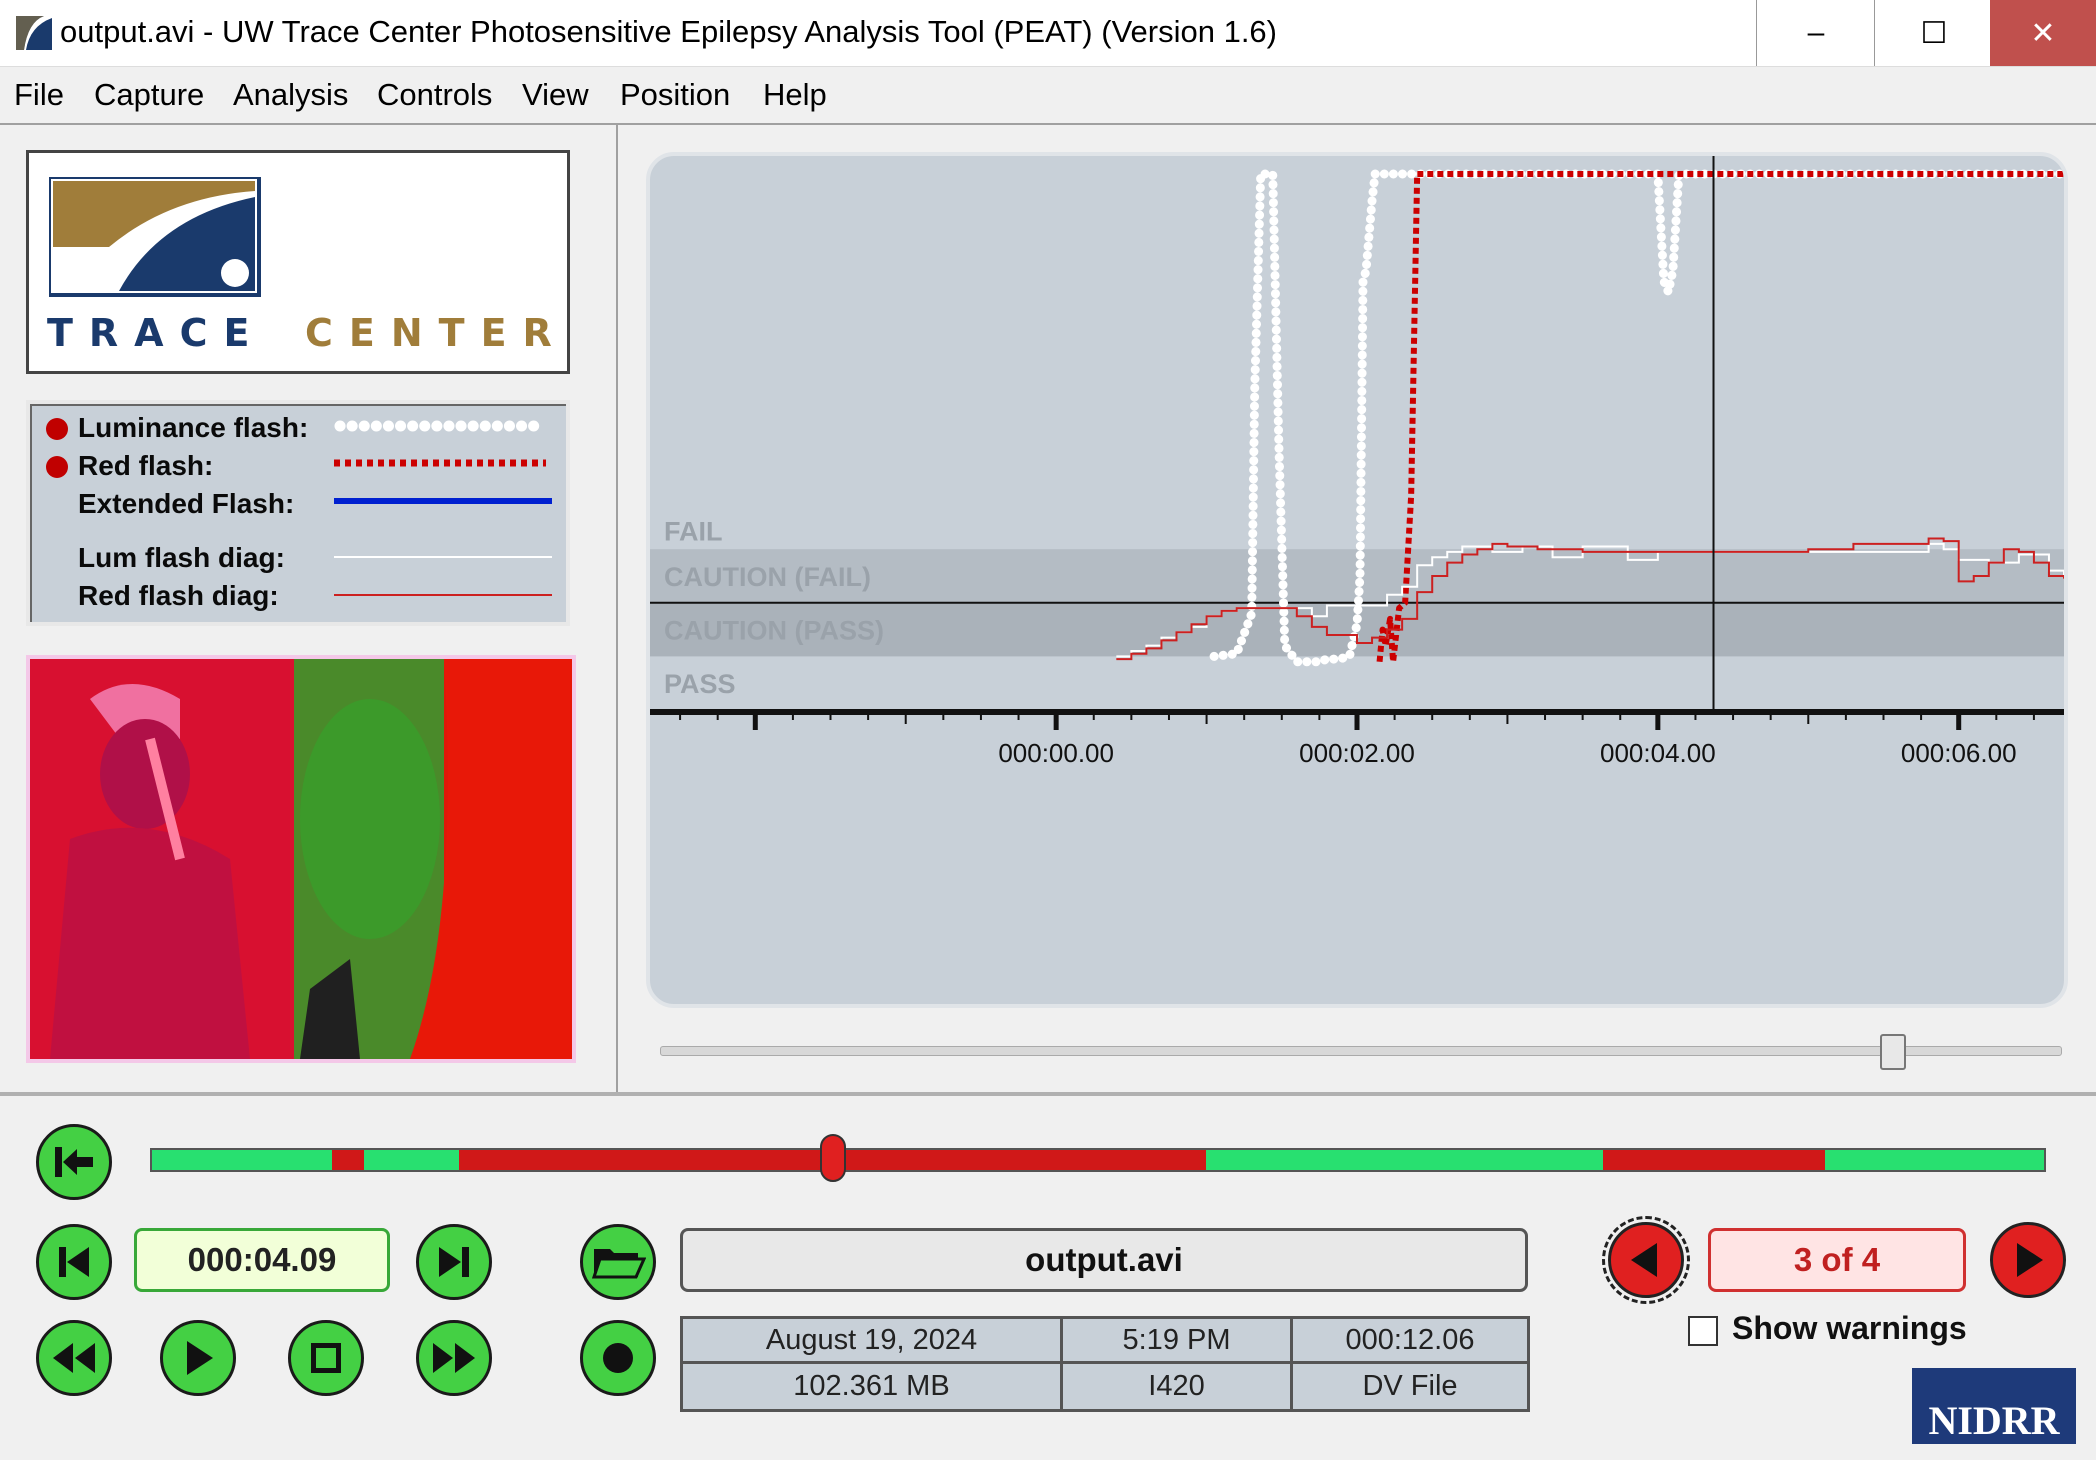 This screenshot has width=2096, height=1460. I want to click on skip-to-start-icon, so click(74, 1162).